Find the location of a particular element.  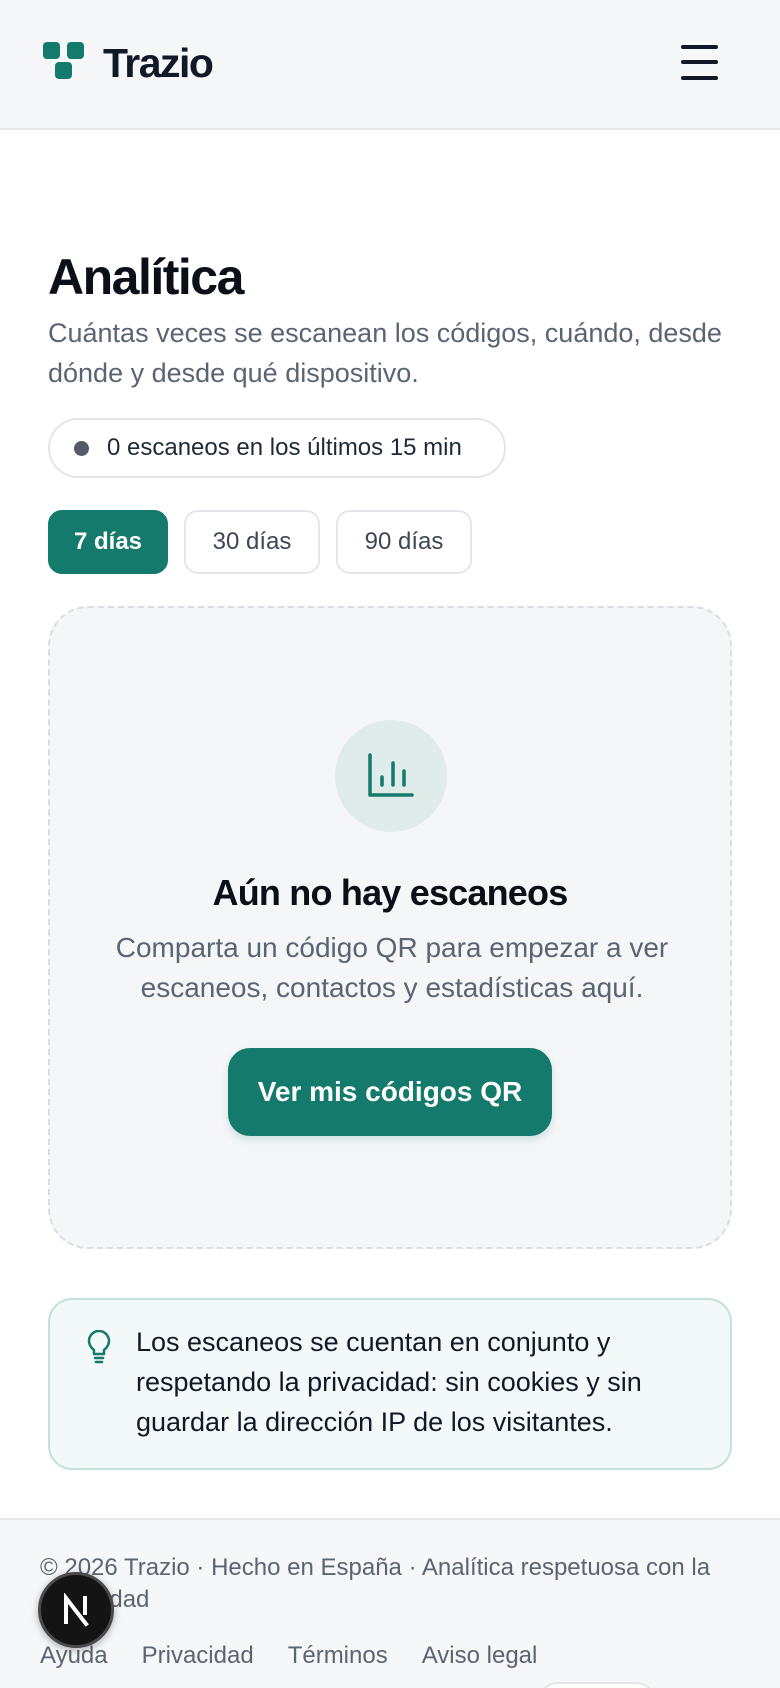

tab-7-days: 7 días is located at coordinates (108, 542).